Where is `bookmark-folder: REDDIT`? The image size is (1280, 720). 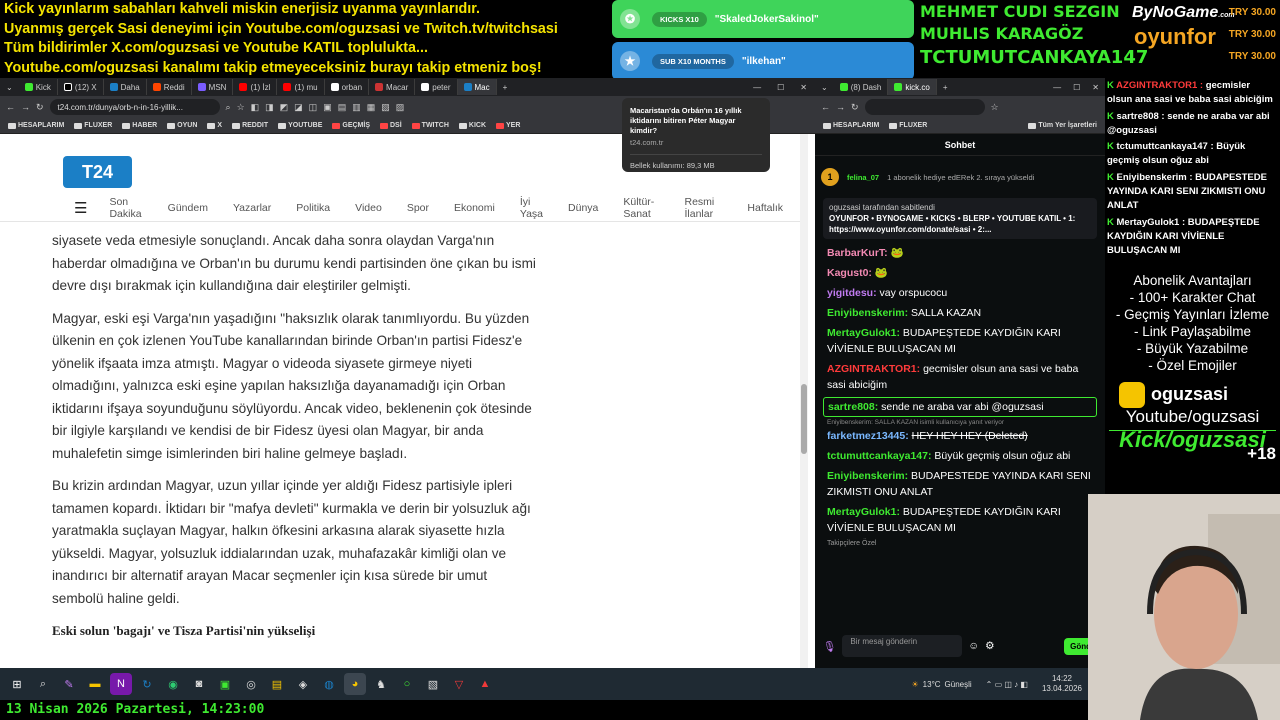 bookmark-folder: REDDIT is located at coordinates (250, 125).